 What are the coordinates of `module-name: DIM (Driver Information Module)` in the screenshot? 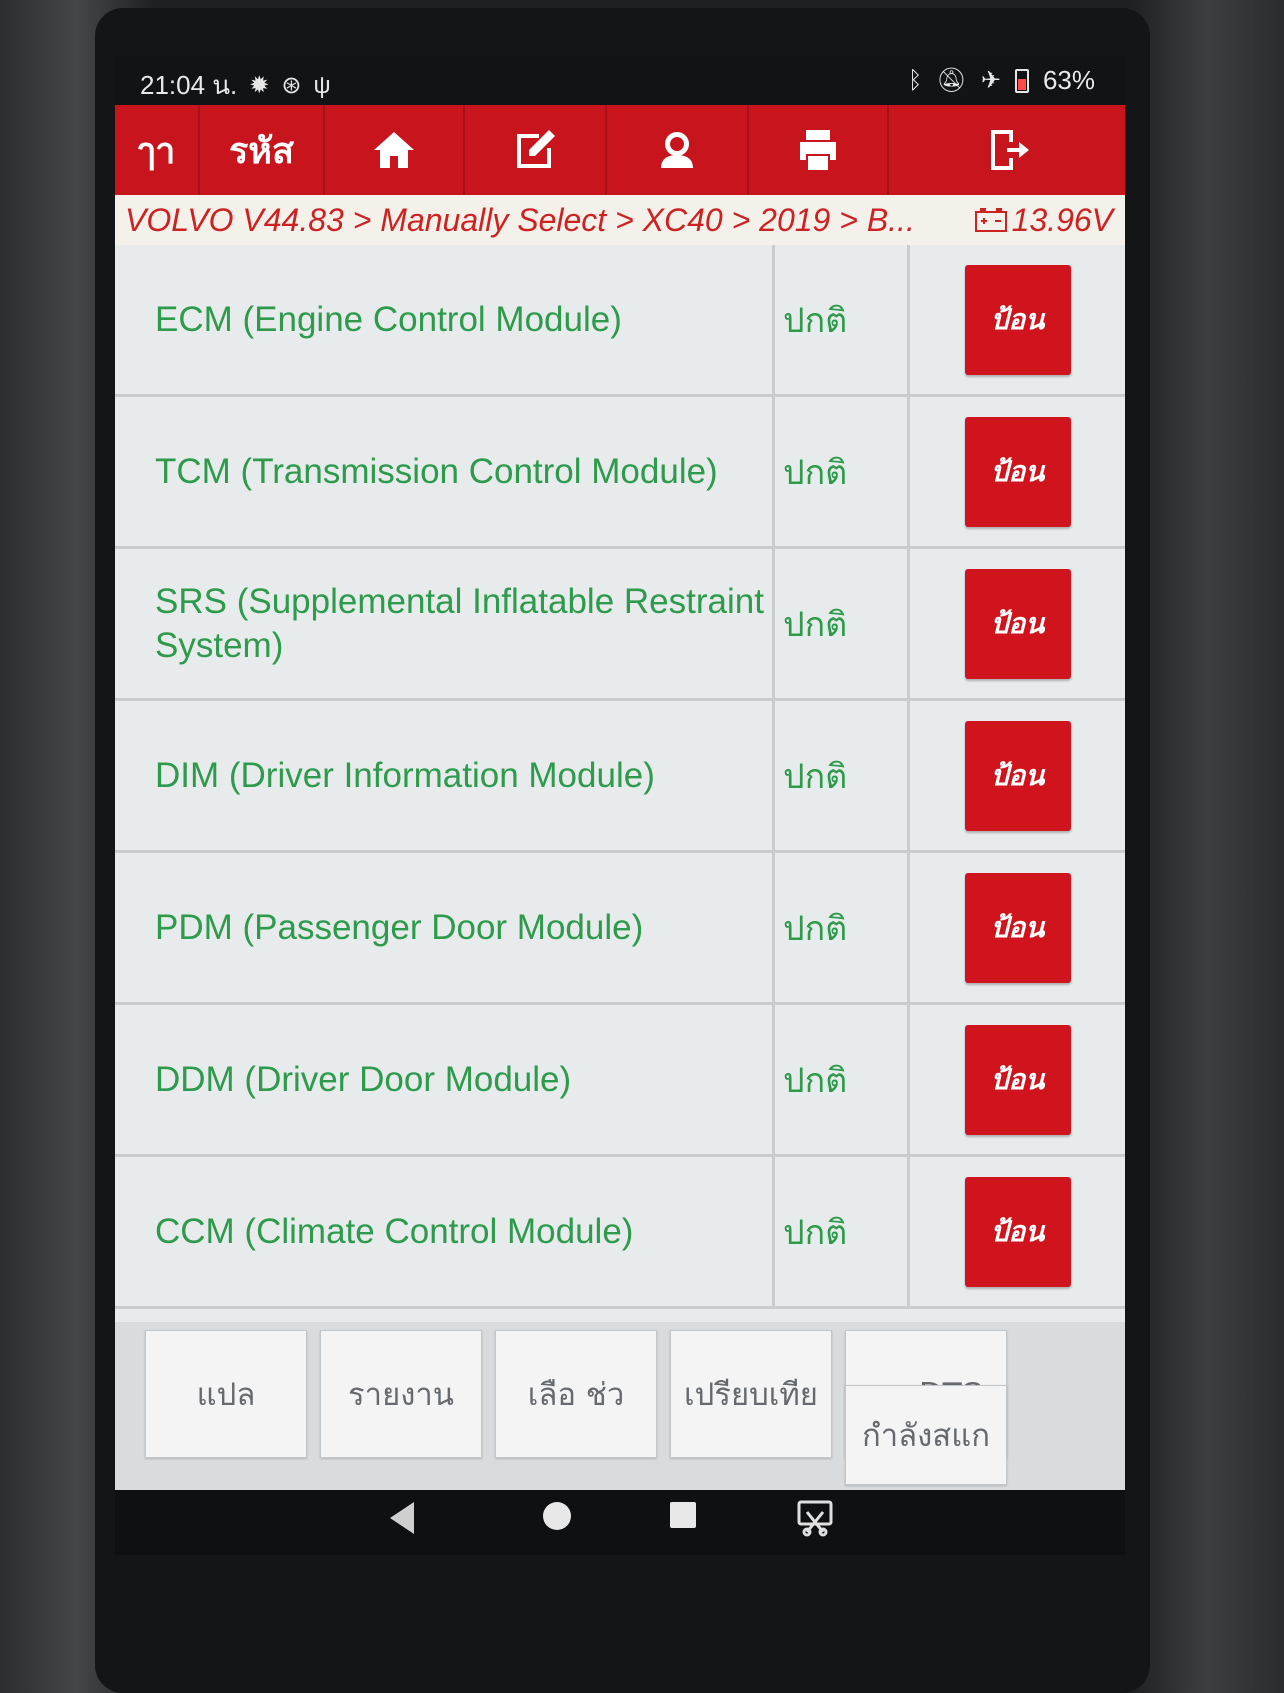 It's located at (445, 775).